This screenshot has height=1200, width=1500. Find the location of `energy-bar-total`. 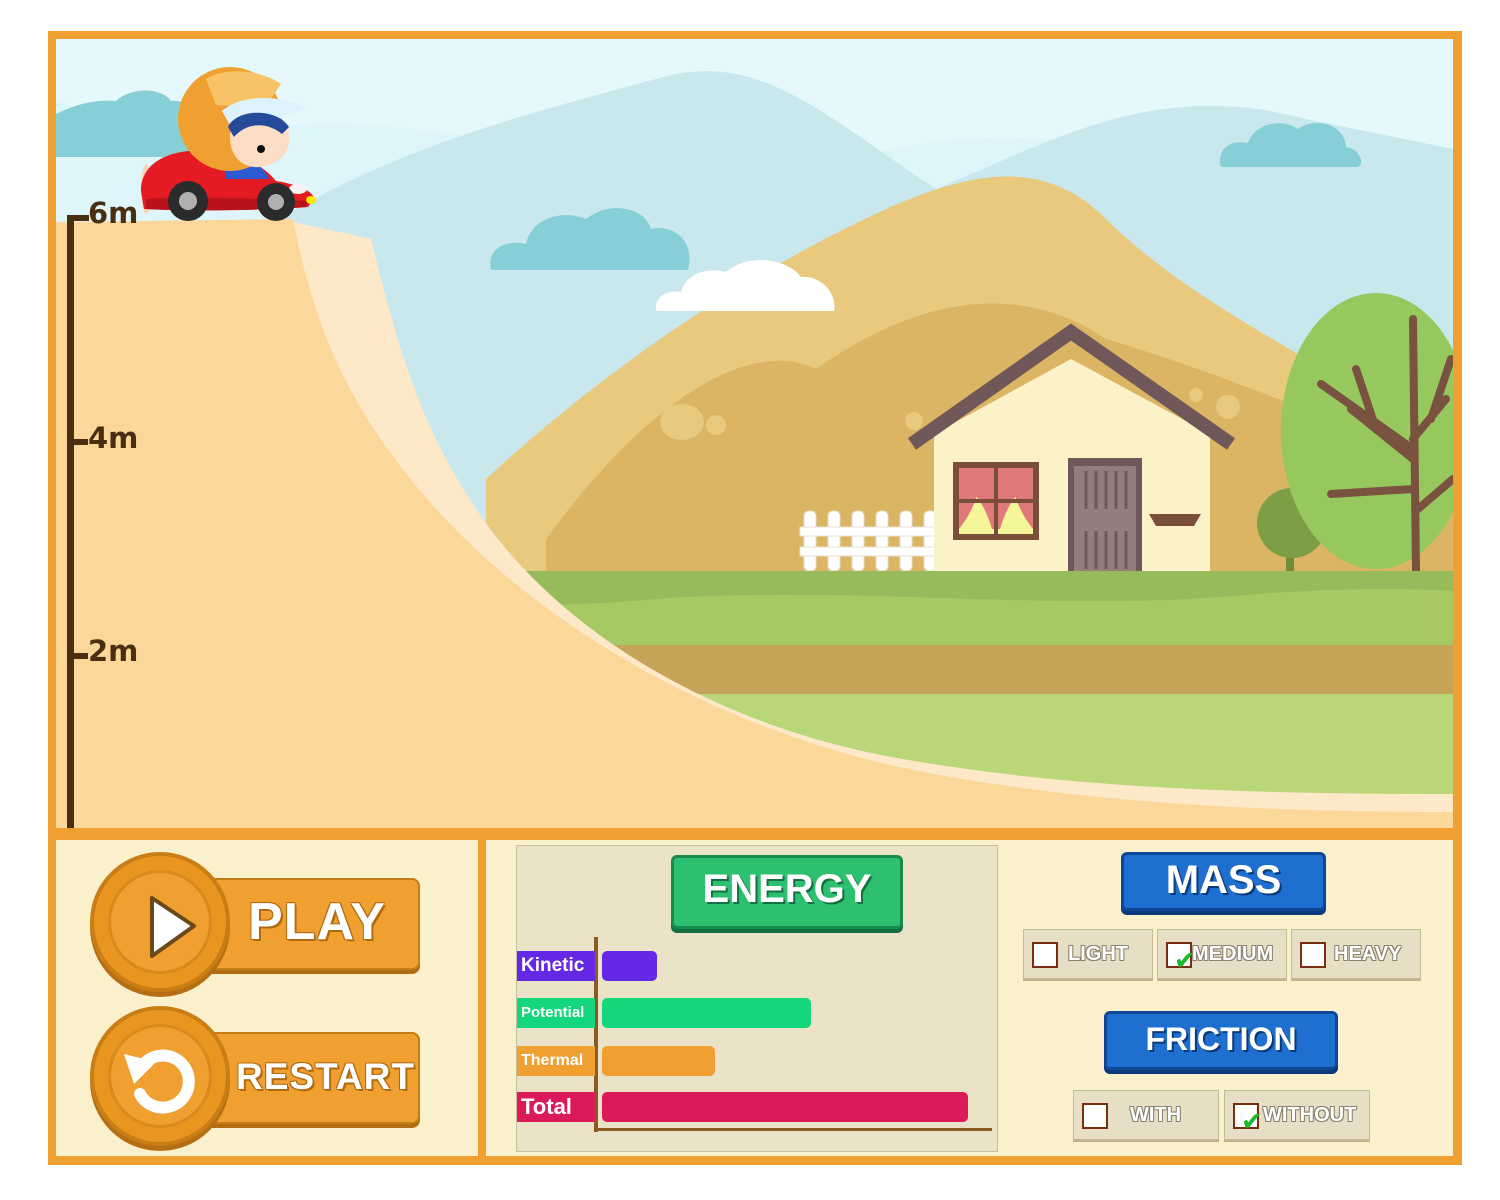

energy-bar-total is located at coordinates (785, 1107).